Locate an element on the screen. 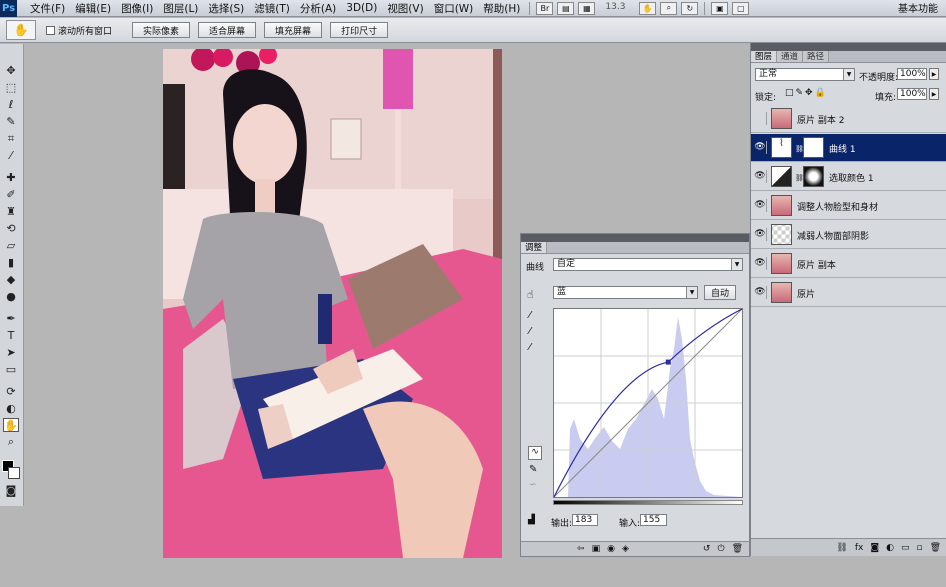  eyedropper-tool-icon: ⁄ is located at coordinates (11, 156).